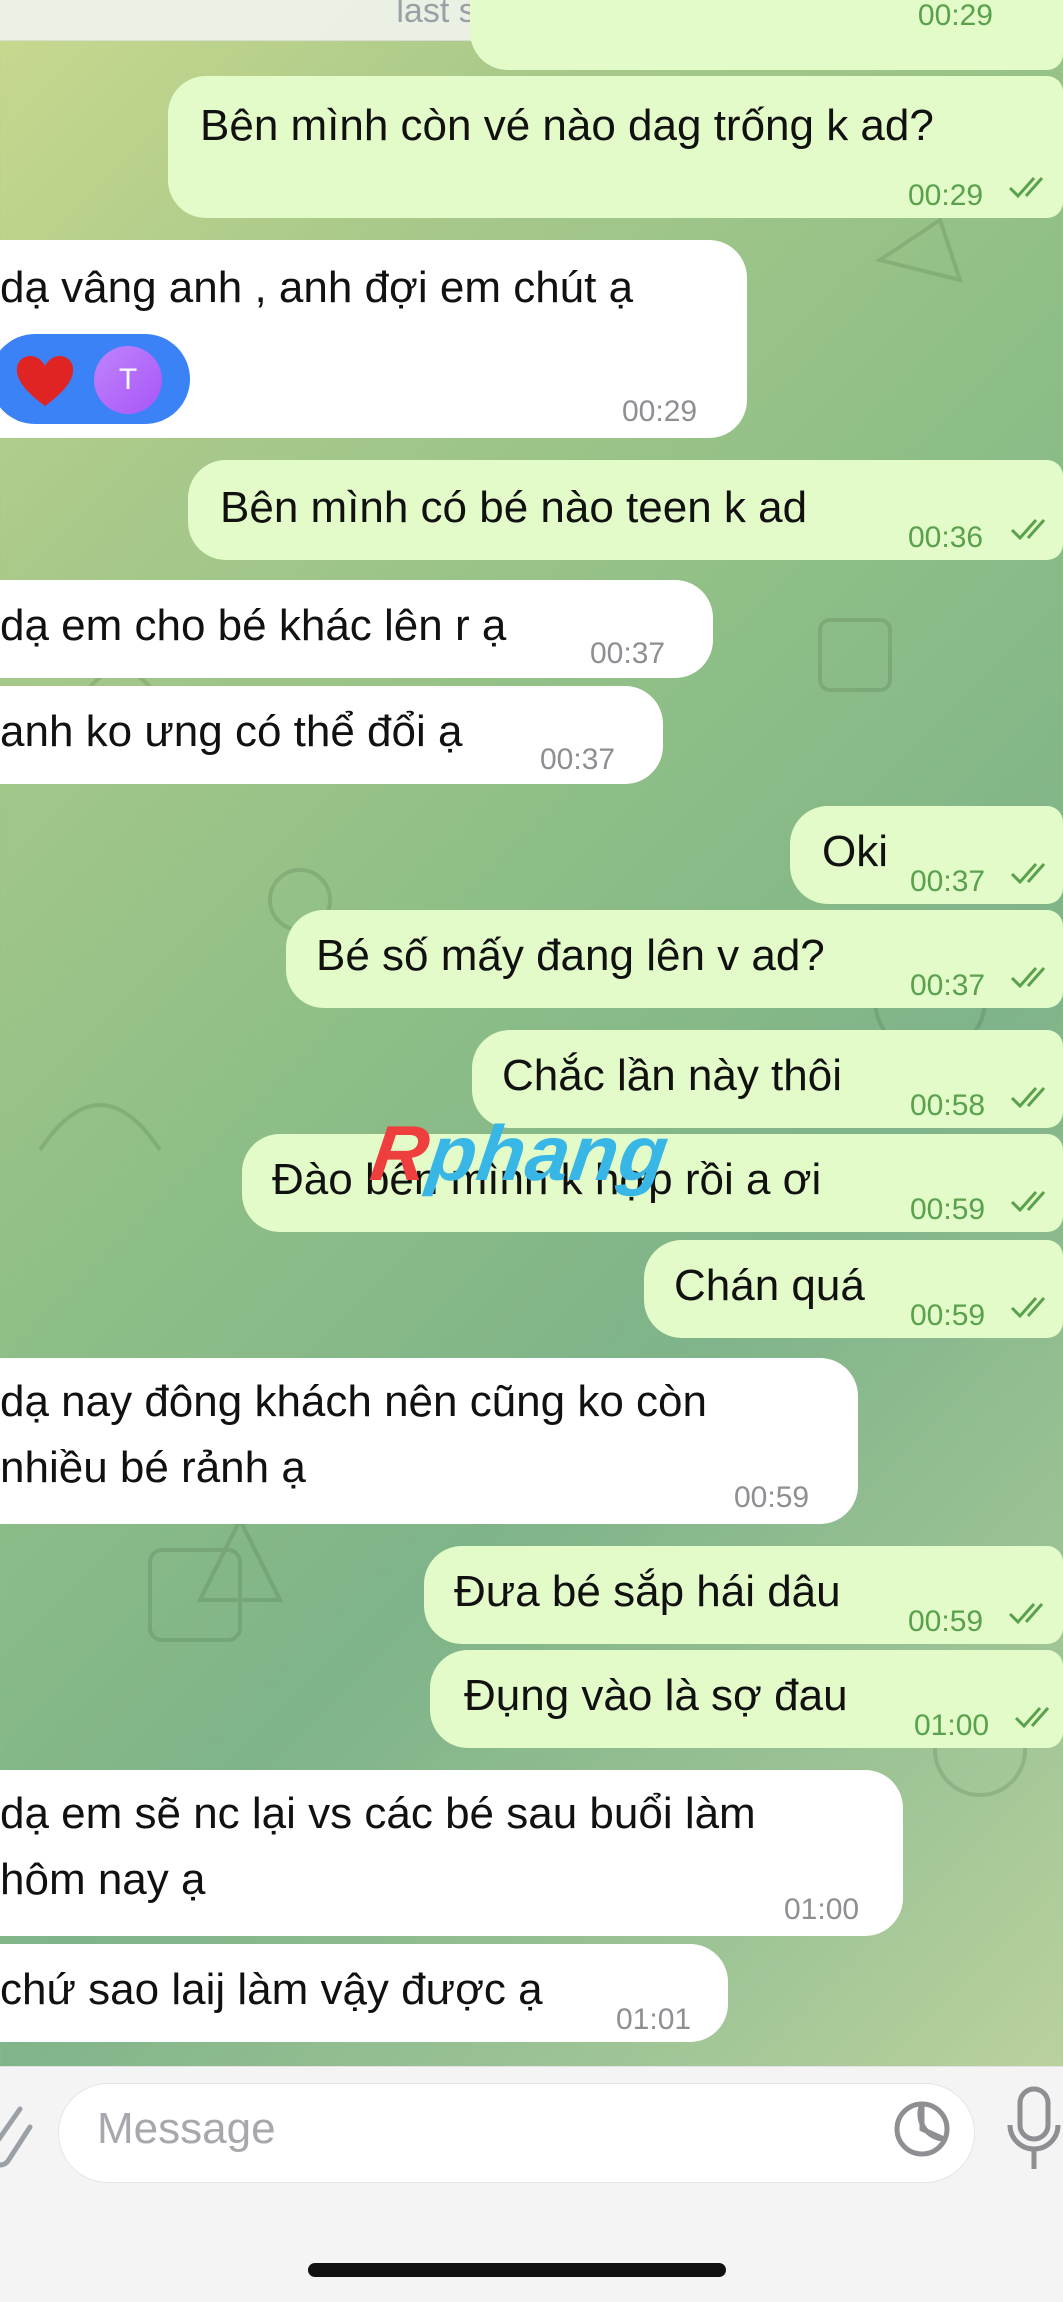 The width and height of the screenshot is (1063, 2302). Describe the element at coordinates (672, 1075) in the screenshot. I see `message-text: Chắc lần này thôi` at that location.